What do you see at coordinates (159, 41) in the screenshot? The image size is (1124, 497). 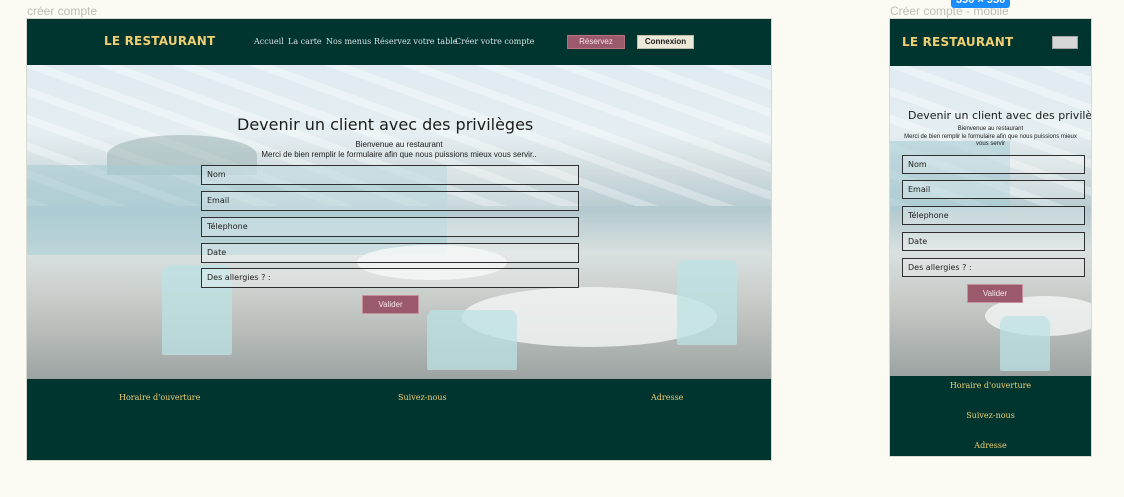 I see `desktop-brand-logo: LE RESTAURANT` at bounding box center [159, 41].